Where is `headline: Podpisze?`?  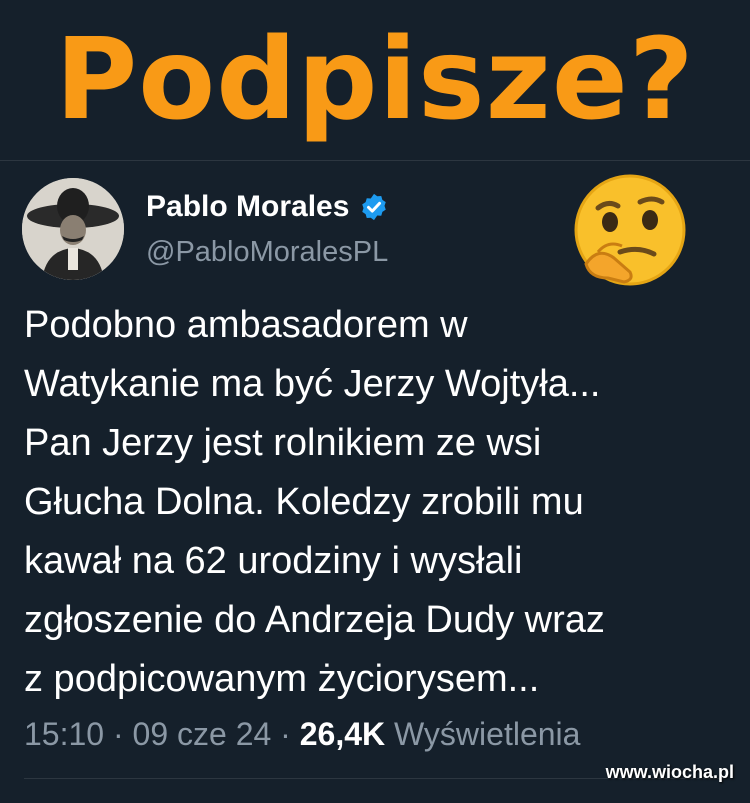 headline: Podpisze? is located at coordinates (375, 80).